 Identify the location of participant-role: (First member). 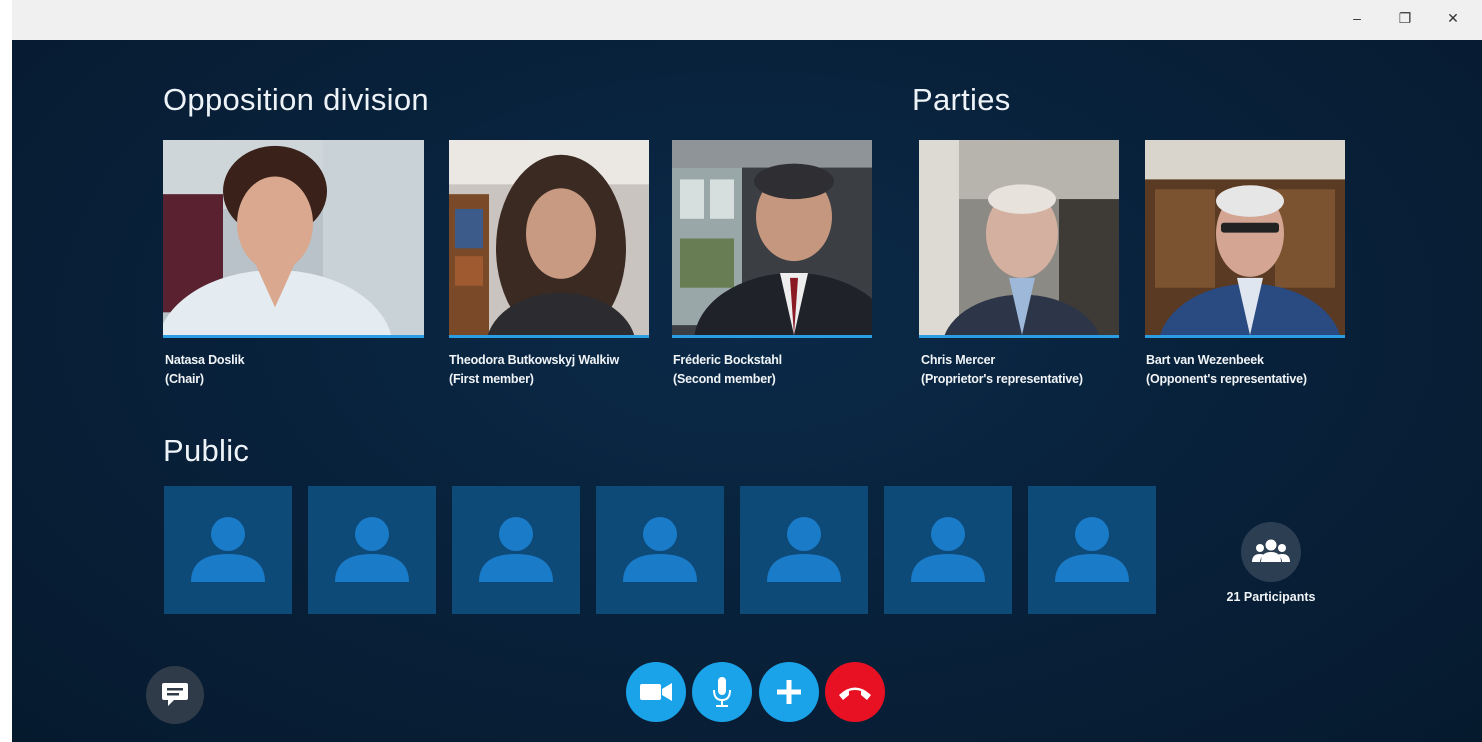
(491, 379).